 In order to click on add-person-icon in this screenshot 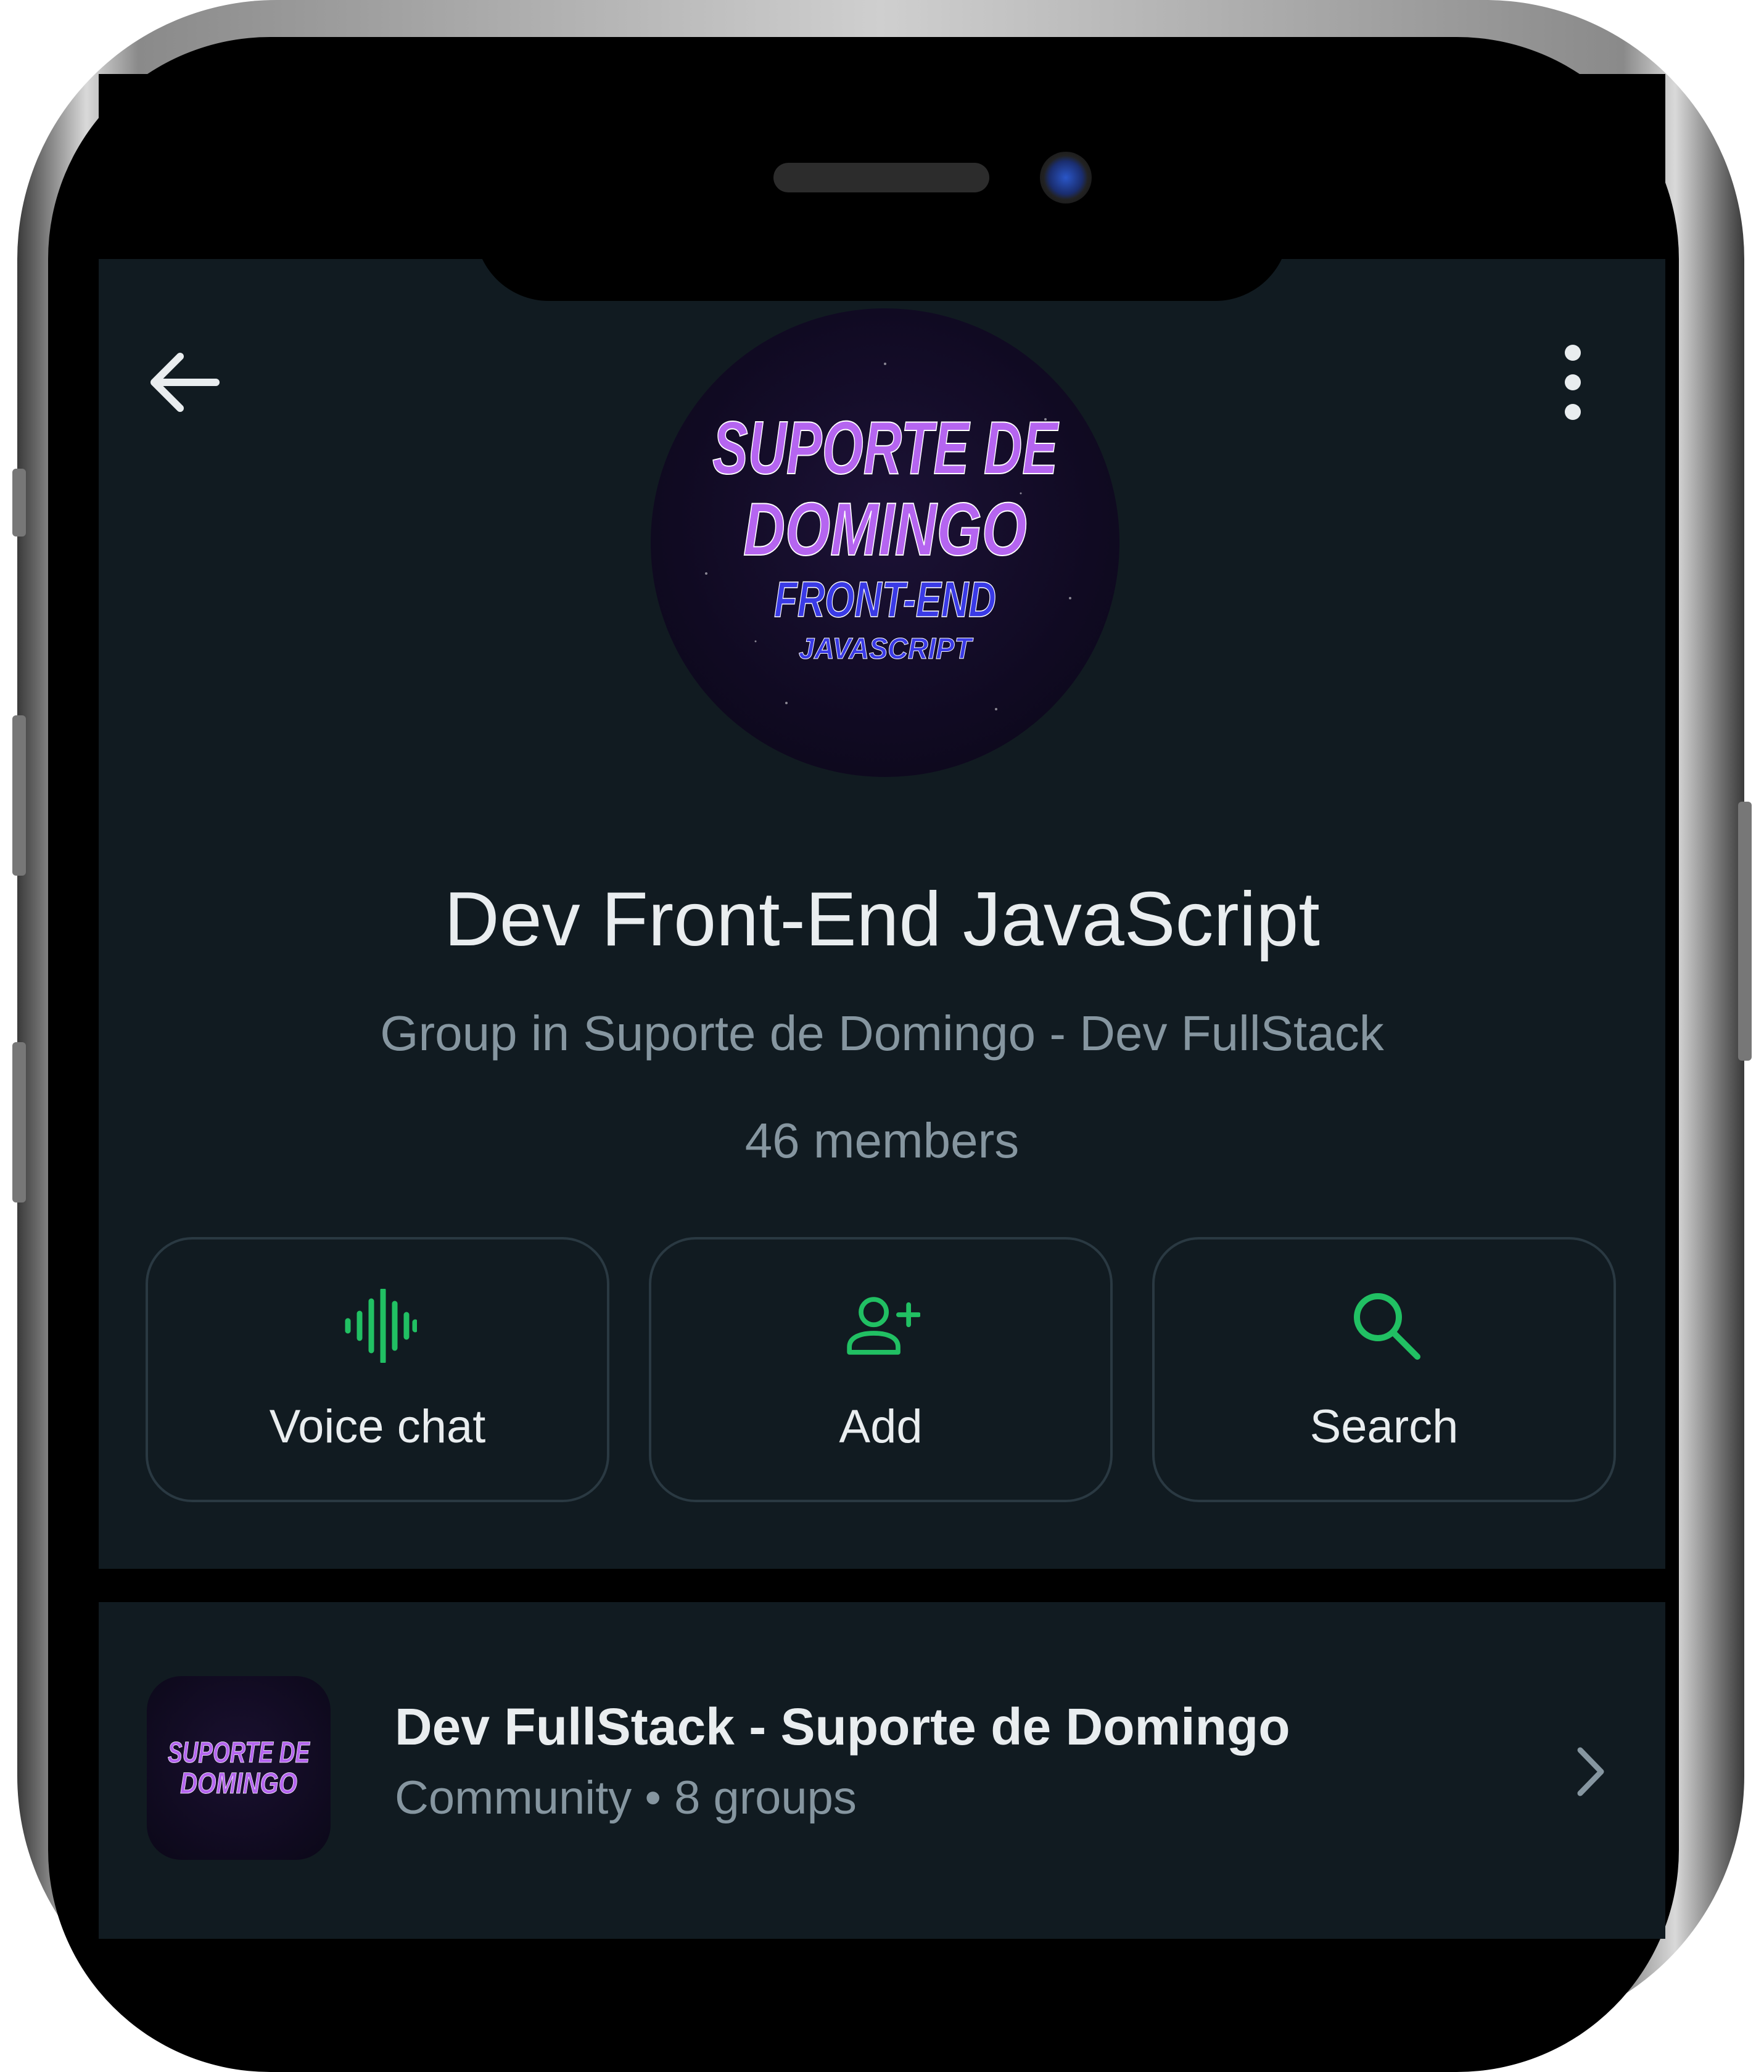, I will do `click(883, 1326)`.